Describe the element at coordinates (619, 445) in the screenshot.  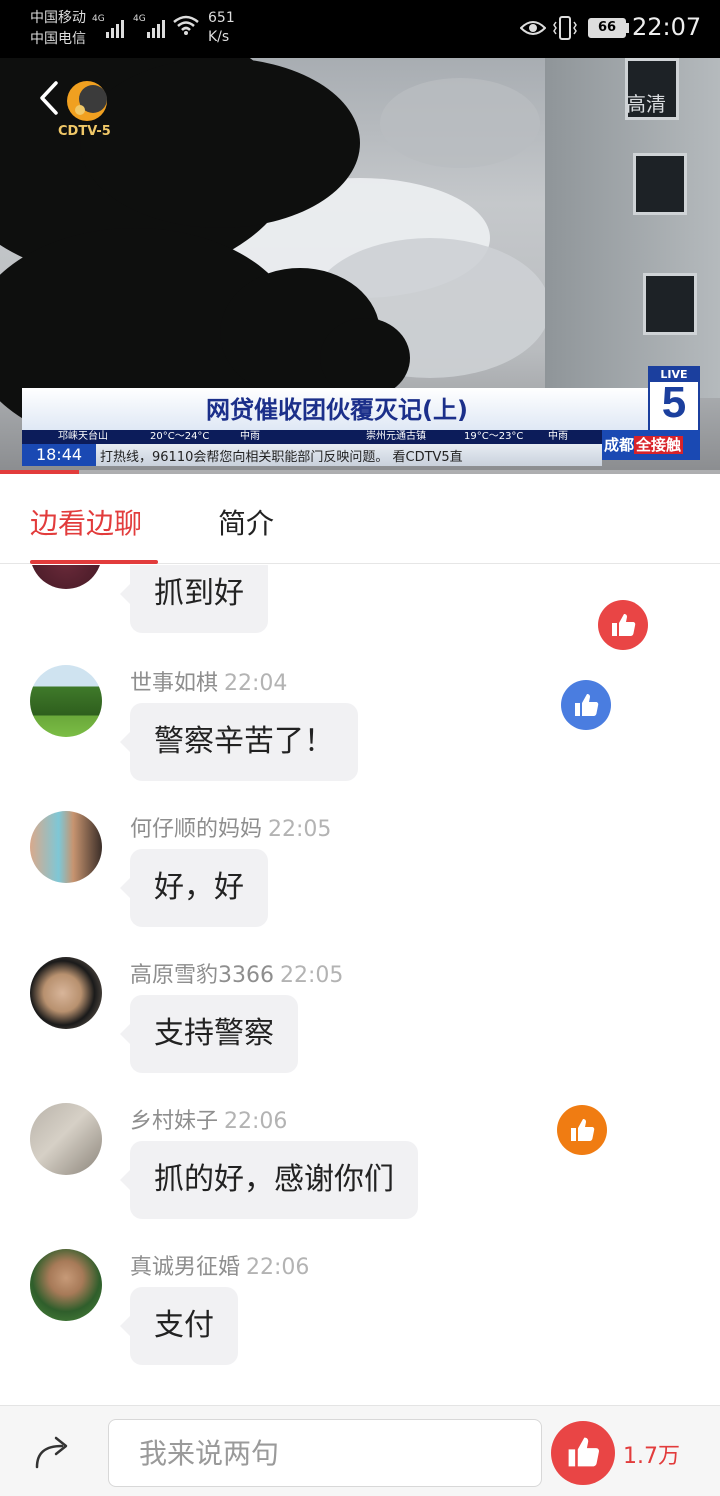
I see `brand-left: 成都` at that location.